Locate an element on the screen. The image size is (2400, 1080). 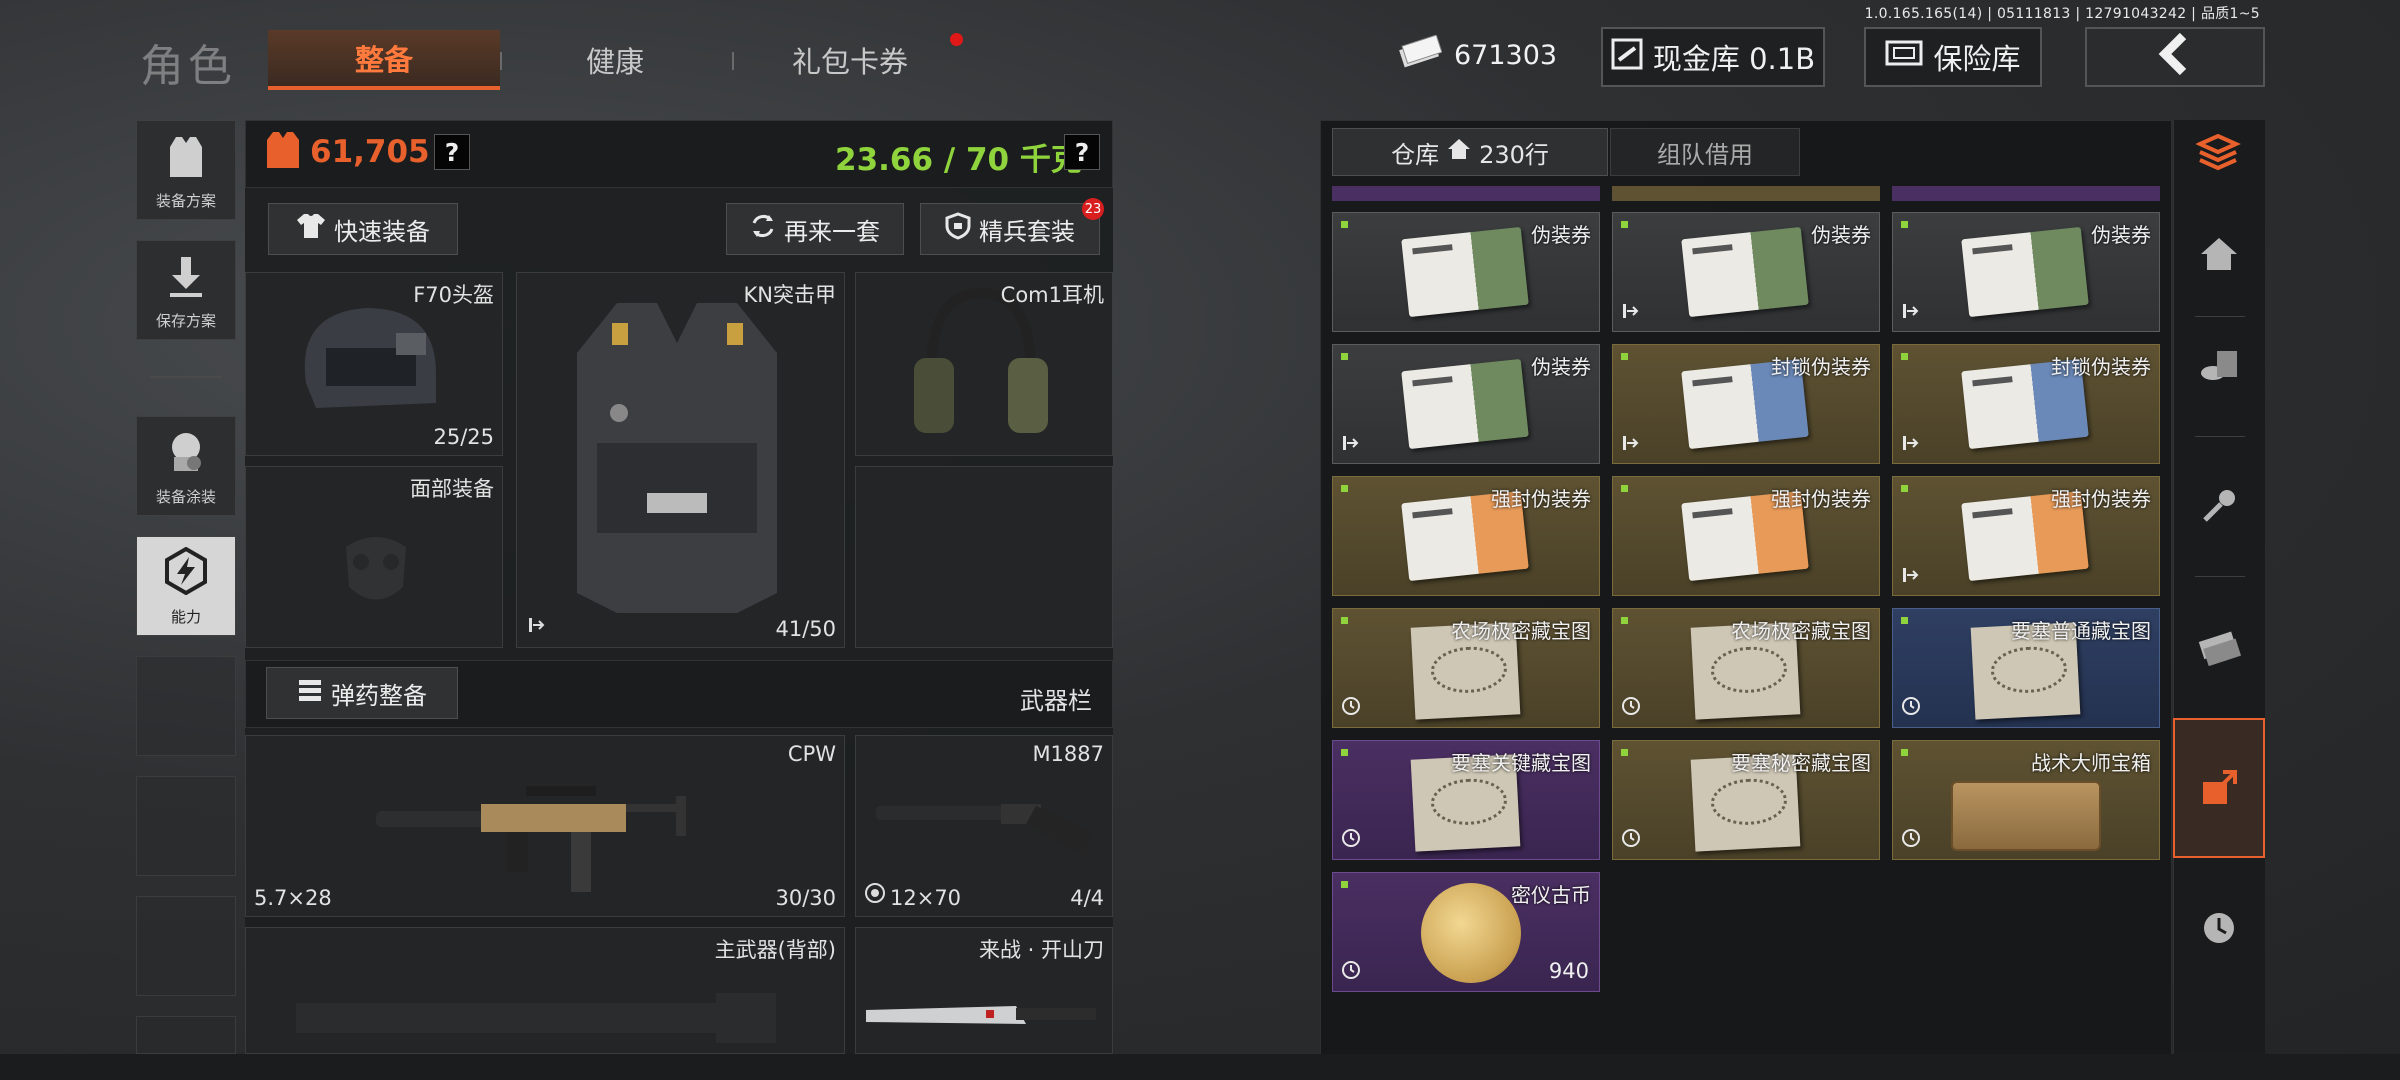
vault-label: 现金库 0.1B is located at coordinates (1734, 59).